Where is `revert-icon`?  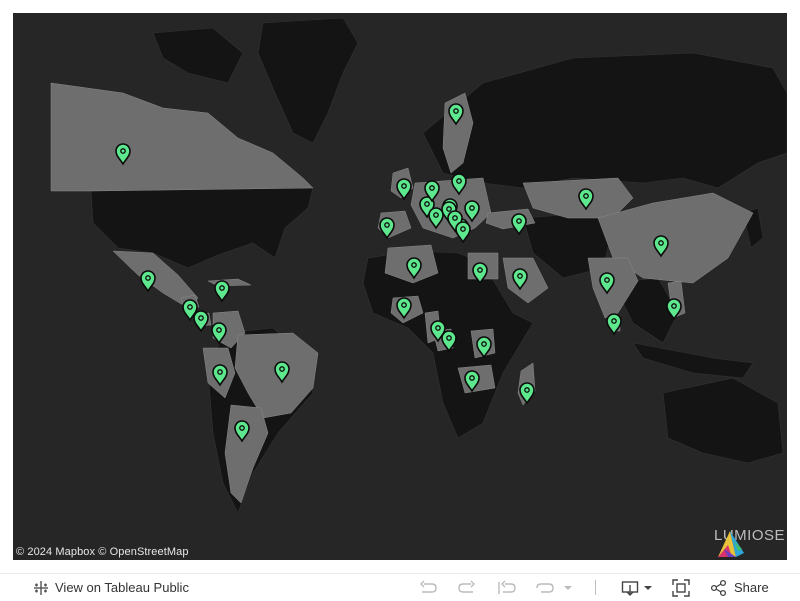 revert-icon is located at coordinates (507, 587).